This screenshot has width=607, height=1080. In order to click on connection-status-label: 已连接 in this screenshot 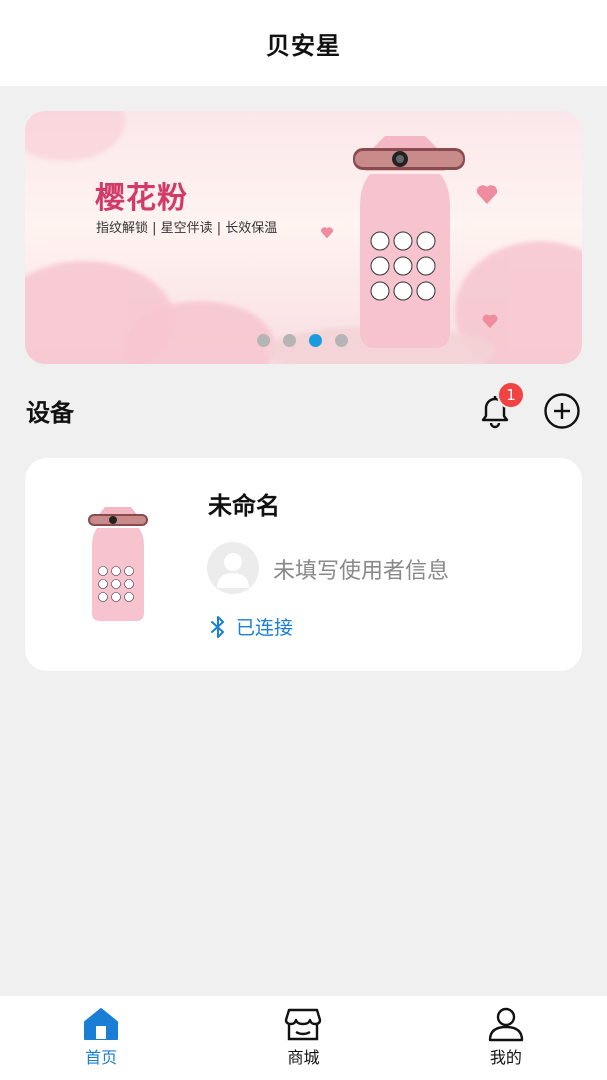, I will do `click(265, 628)`.